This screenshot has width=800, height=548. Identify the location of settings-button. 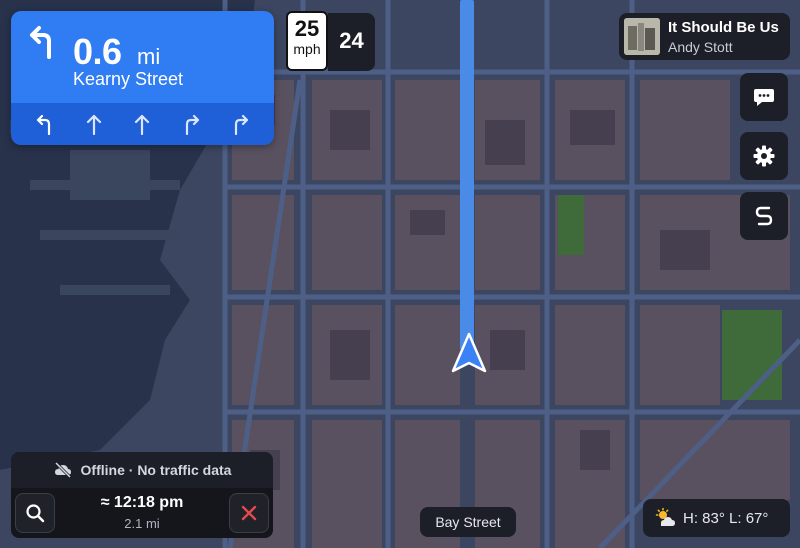
(764, 156).